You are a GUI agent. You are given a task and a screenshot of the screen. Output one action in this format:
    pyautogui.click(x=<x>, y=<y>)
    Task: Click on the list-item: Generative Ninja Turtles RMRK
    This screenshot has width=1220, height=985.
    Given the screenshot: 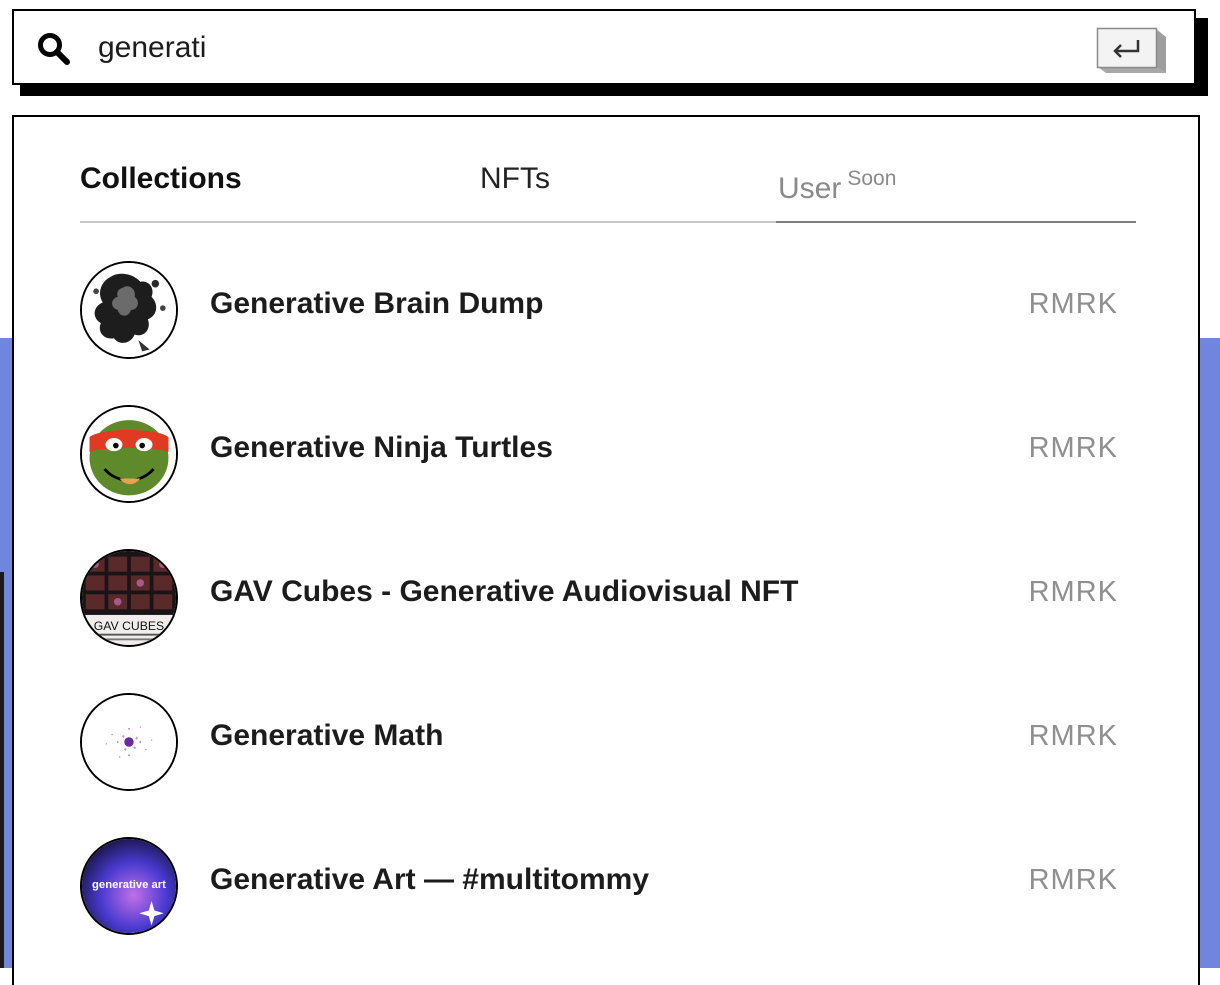 What is the action you would take?
    pyautogui.click(x=608, y=477)
    